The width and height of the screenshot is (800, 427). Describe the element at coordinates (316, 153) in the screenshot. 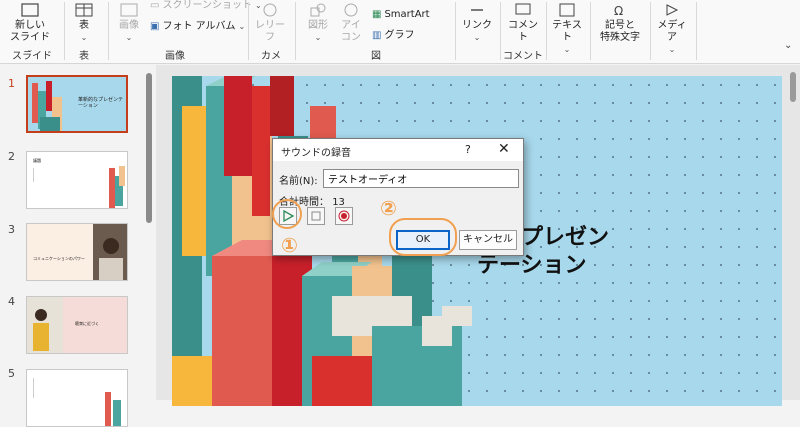

I see `dialog-title: サウンドの録音` at that location.